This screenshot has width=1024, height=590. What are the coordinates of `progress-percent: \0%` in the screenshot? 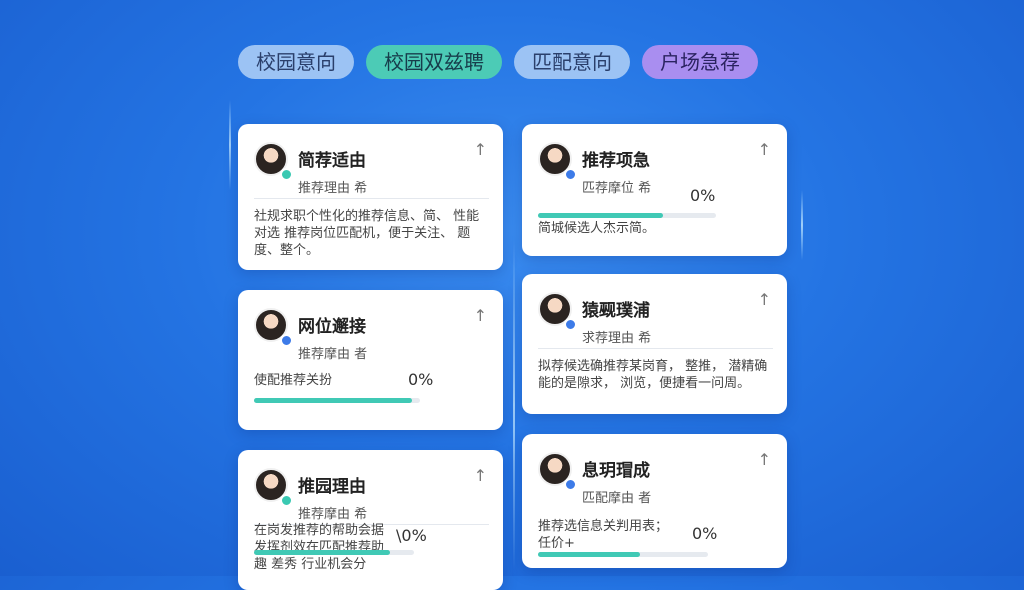 It's located at (411, 535).